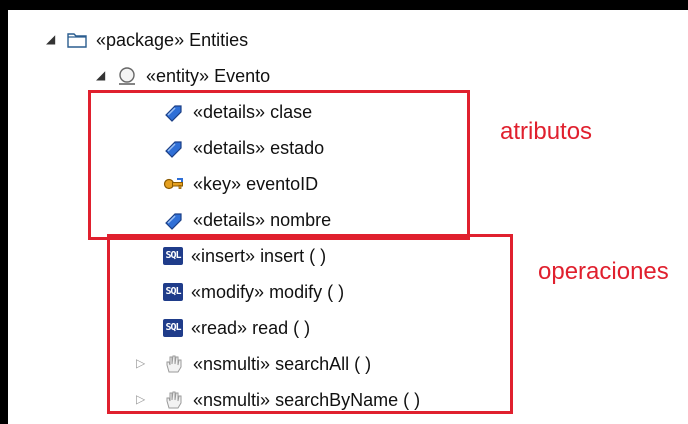 This screenshot has width=688, height=424. What do you see at coordinates (127, 76) in the screenshot?
I see `entity-class-icon` at bounding box center [127, 76].